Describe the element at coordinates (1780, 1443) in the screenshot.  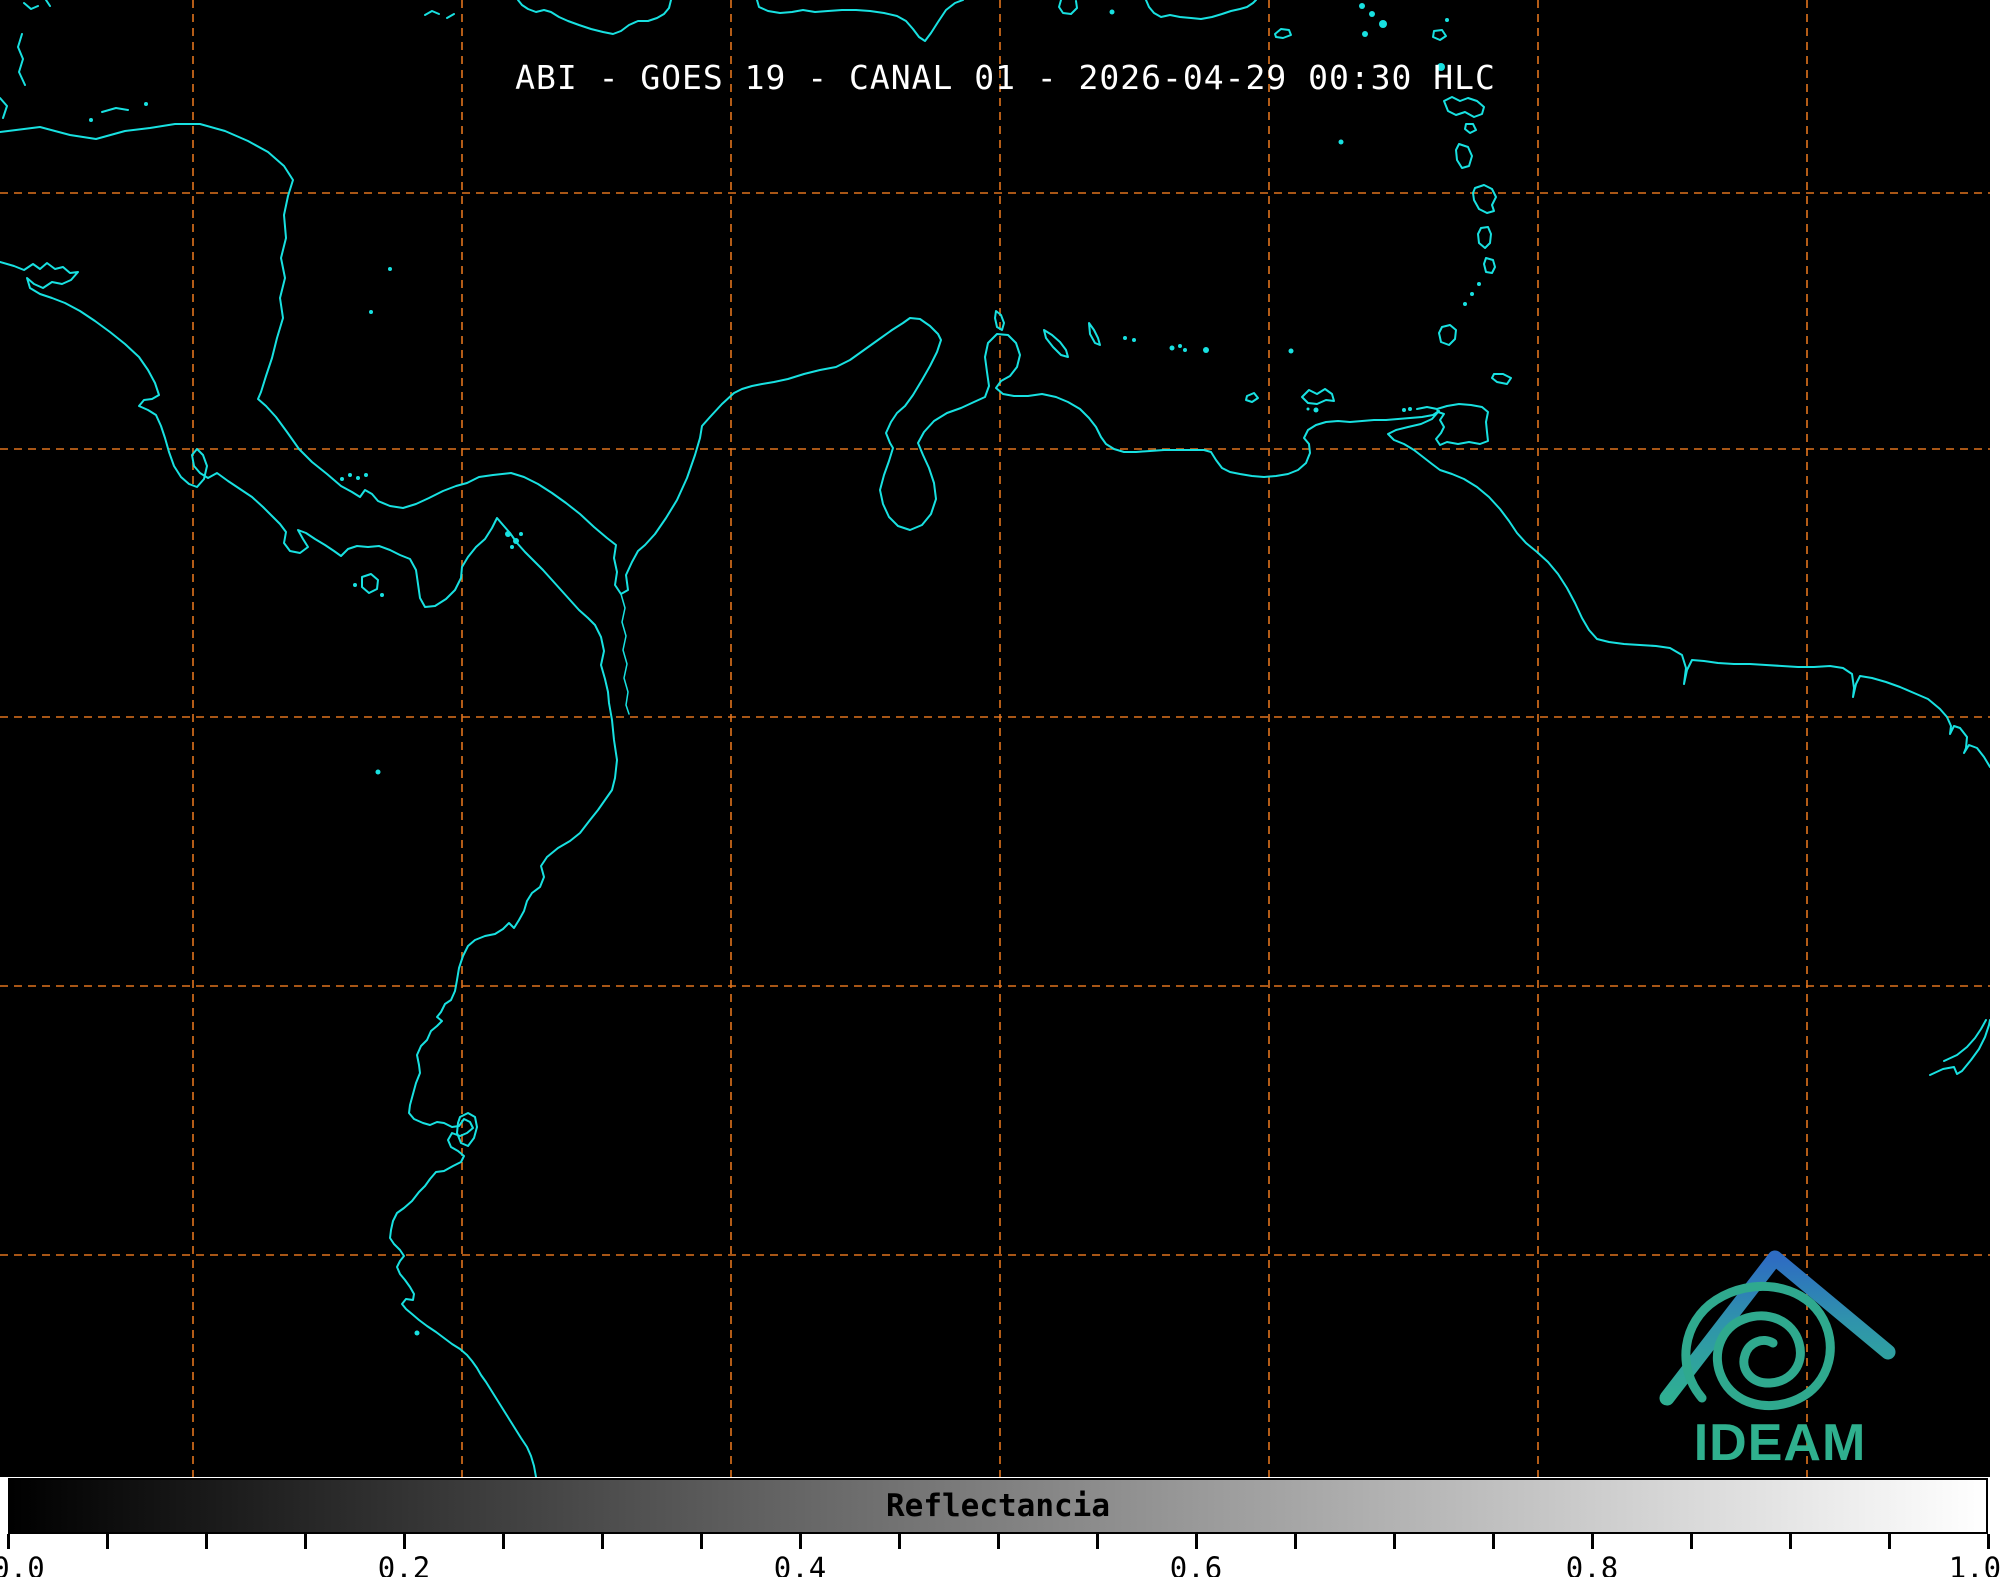
I see `ideam-logo-text: IDEAM` at that location.